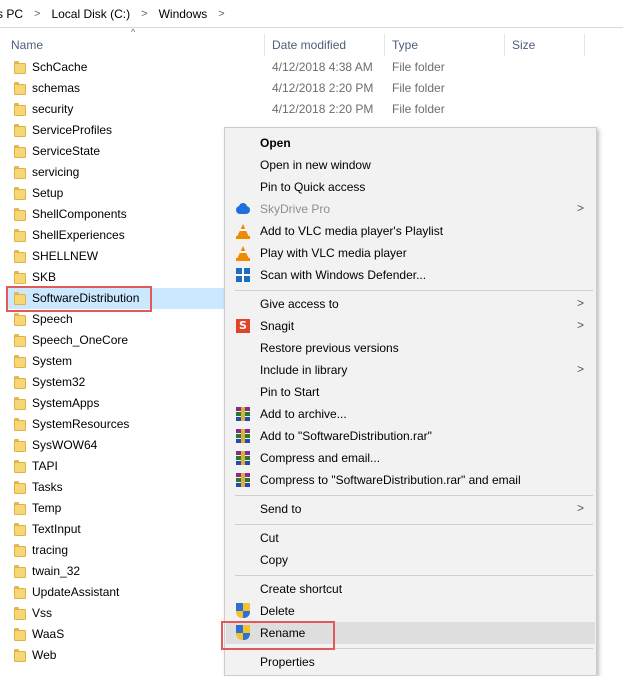  Describe the element at coordinates (81, 424) in the screenshot. I see `file-name: SystemResources` at that location.